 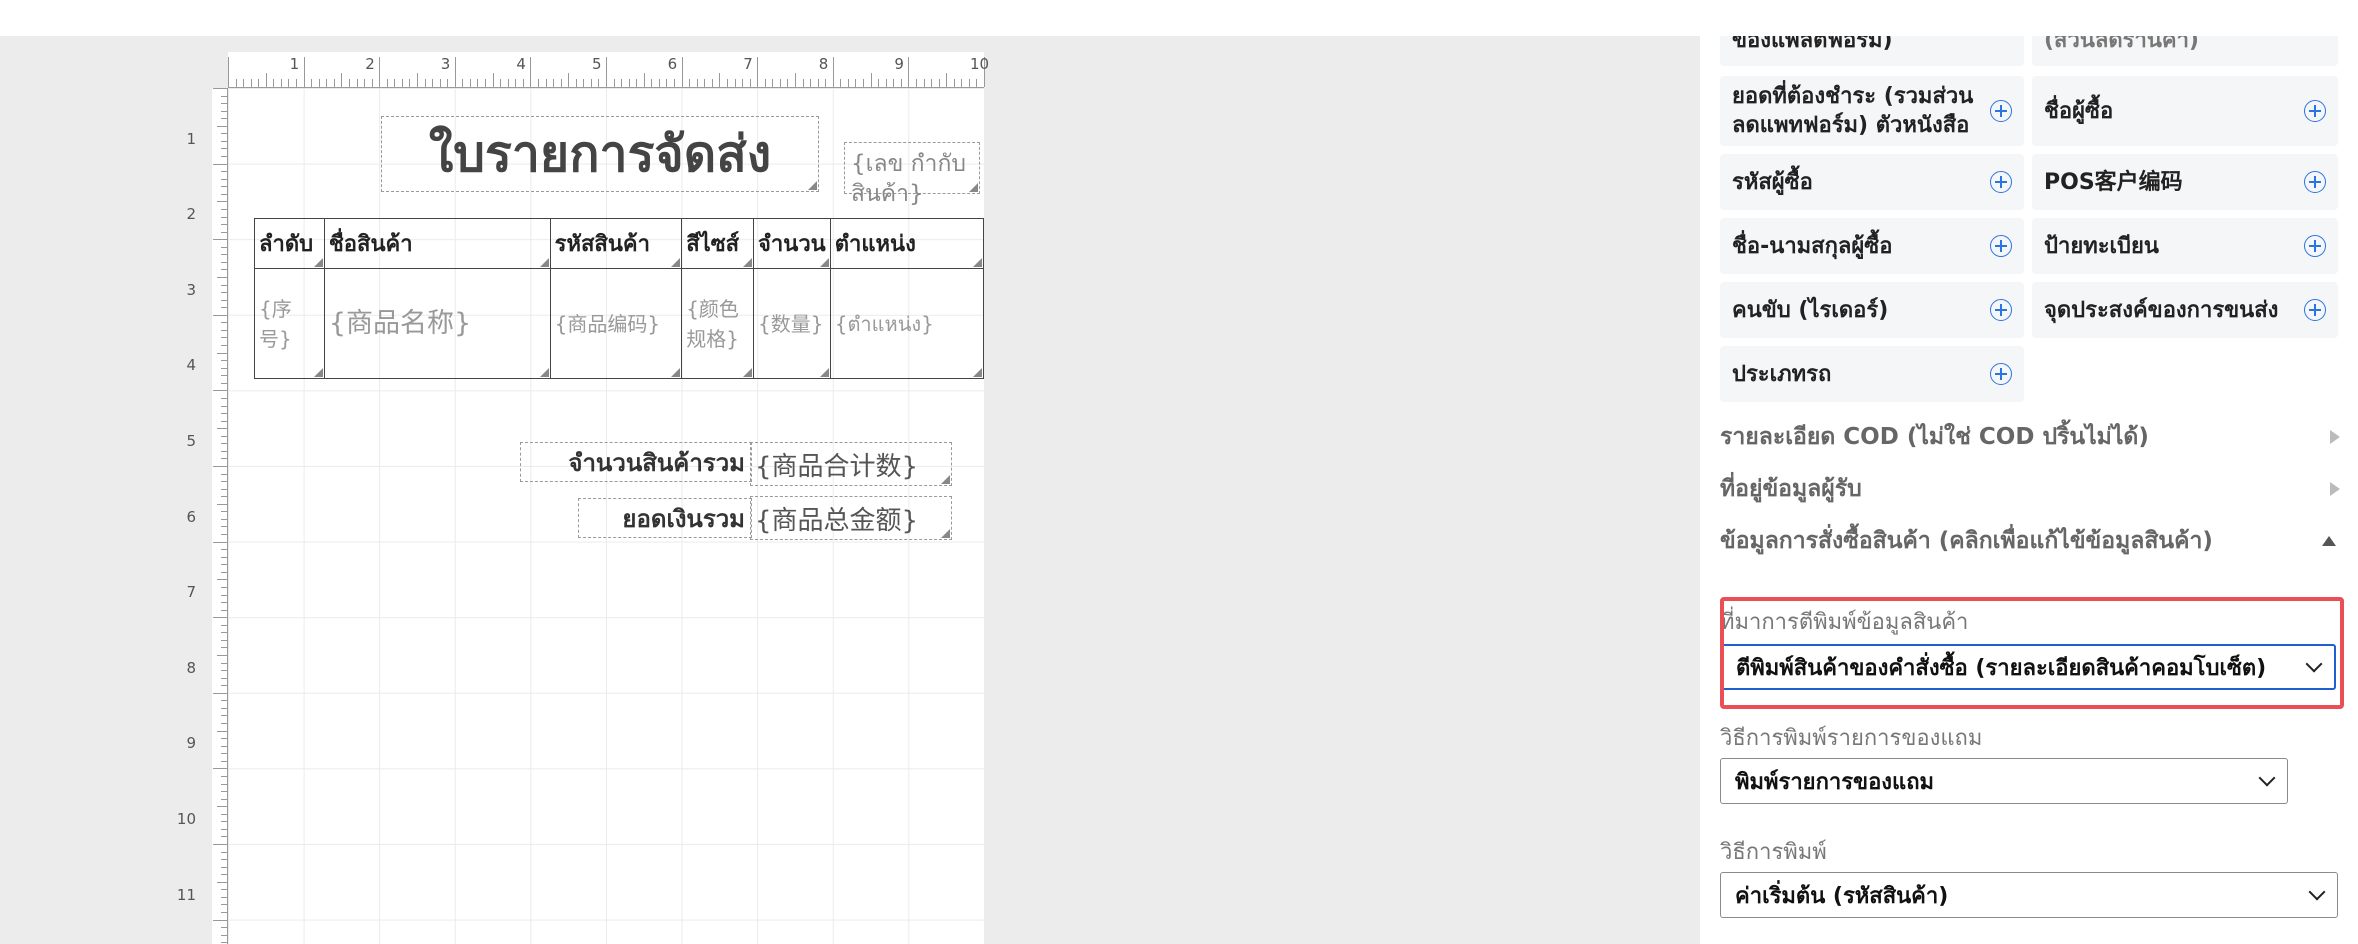 I want to click on total-amount-label-field: ยอดเงินรวม, so click(x=665, y=518).